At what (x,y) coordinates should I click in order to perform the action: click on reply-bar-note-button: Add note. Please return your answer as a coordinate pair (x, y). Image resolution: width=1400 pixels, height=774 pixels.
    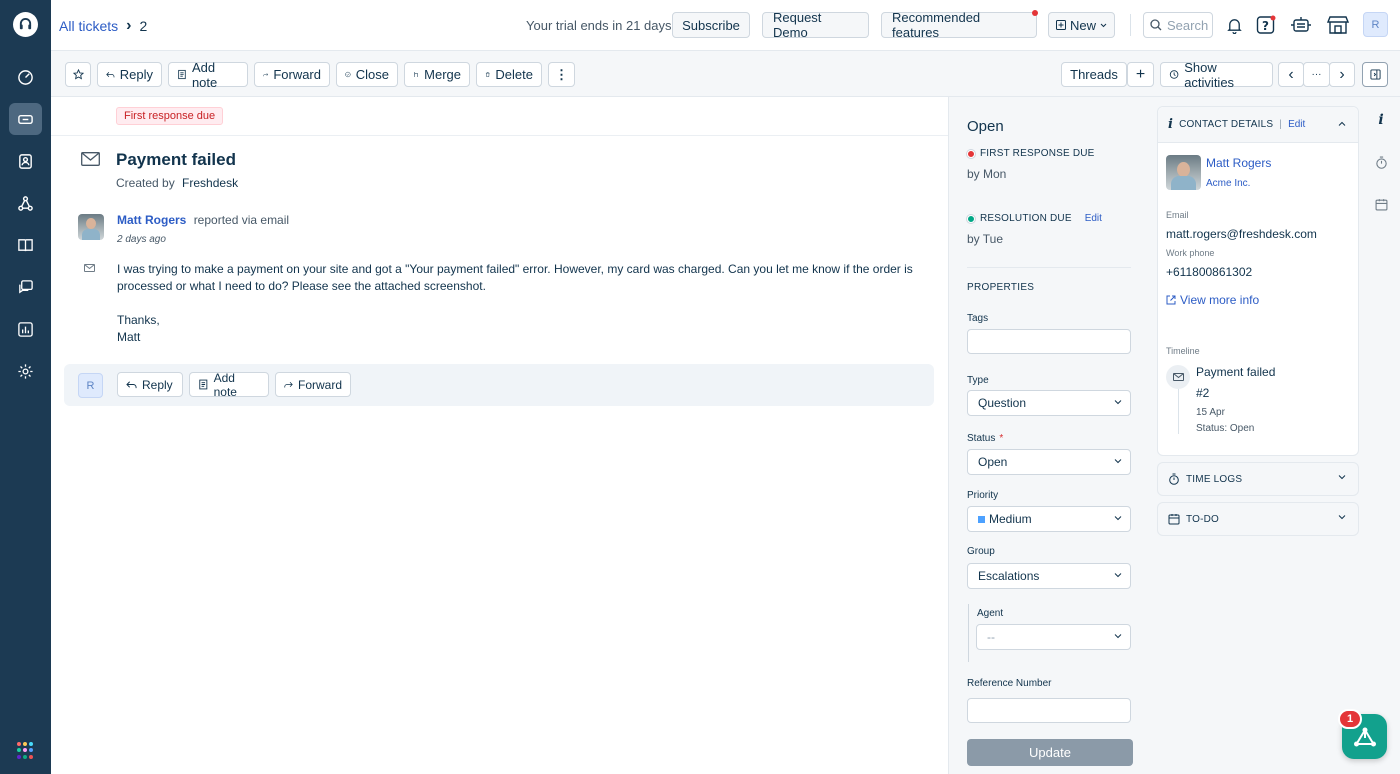
    Looking at the image, I should click on (229, 385).